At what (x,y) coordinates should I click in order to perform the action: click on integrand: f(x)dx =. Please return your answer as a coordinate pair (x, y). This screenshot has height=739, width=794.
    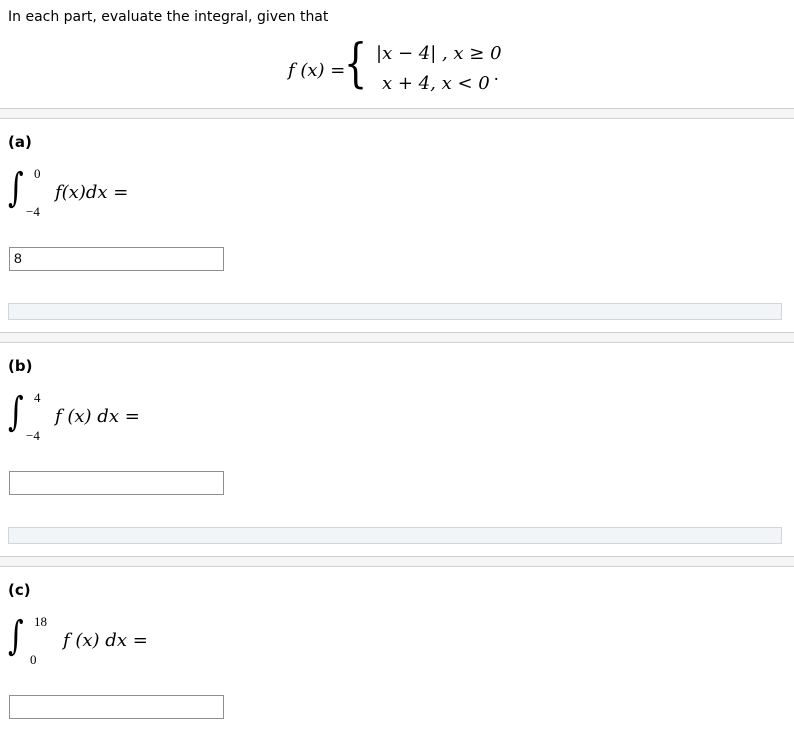
    Looking at the image, I should click on (92, 192).